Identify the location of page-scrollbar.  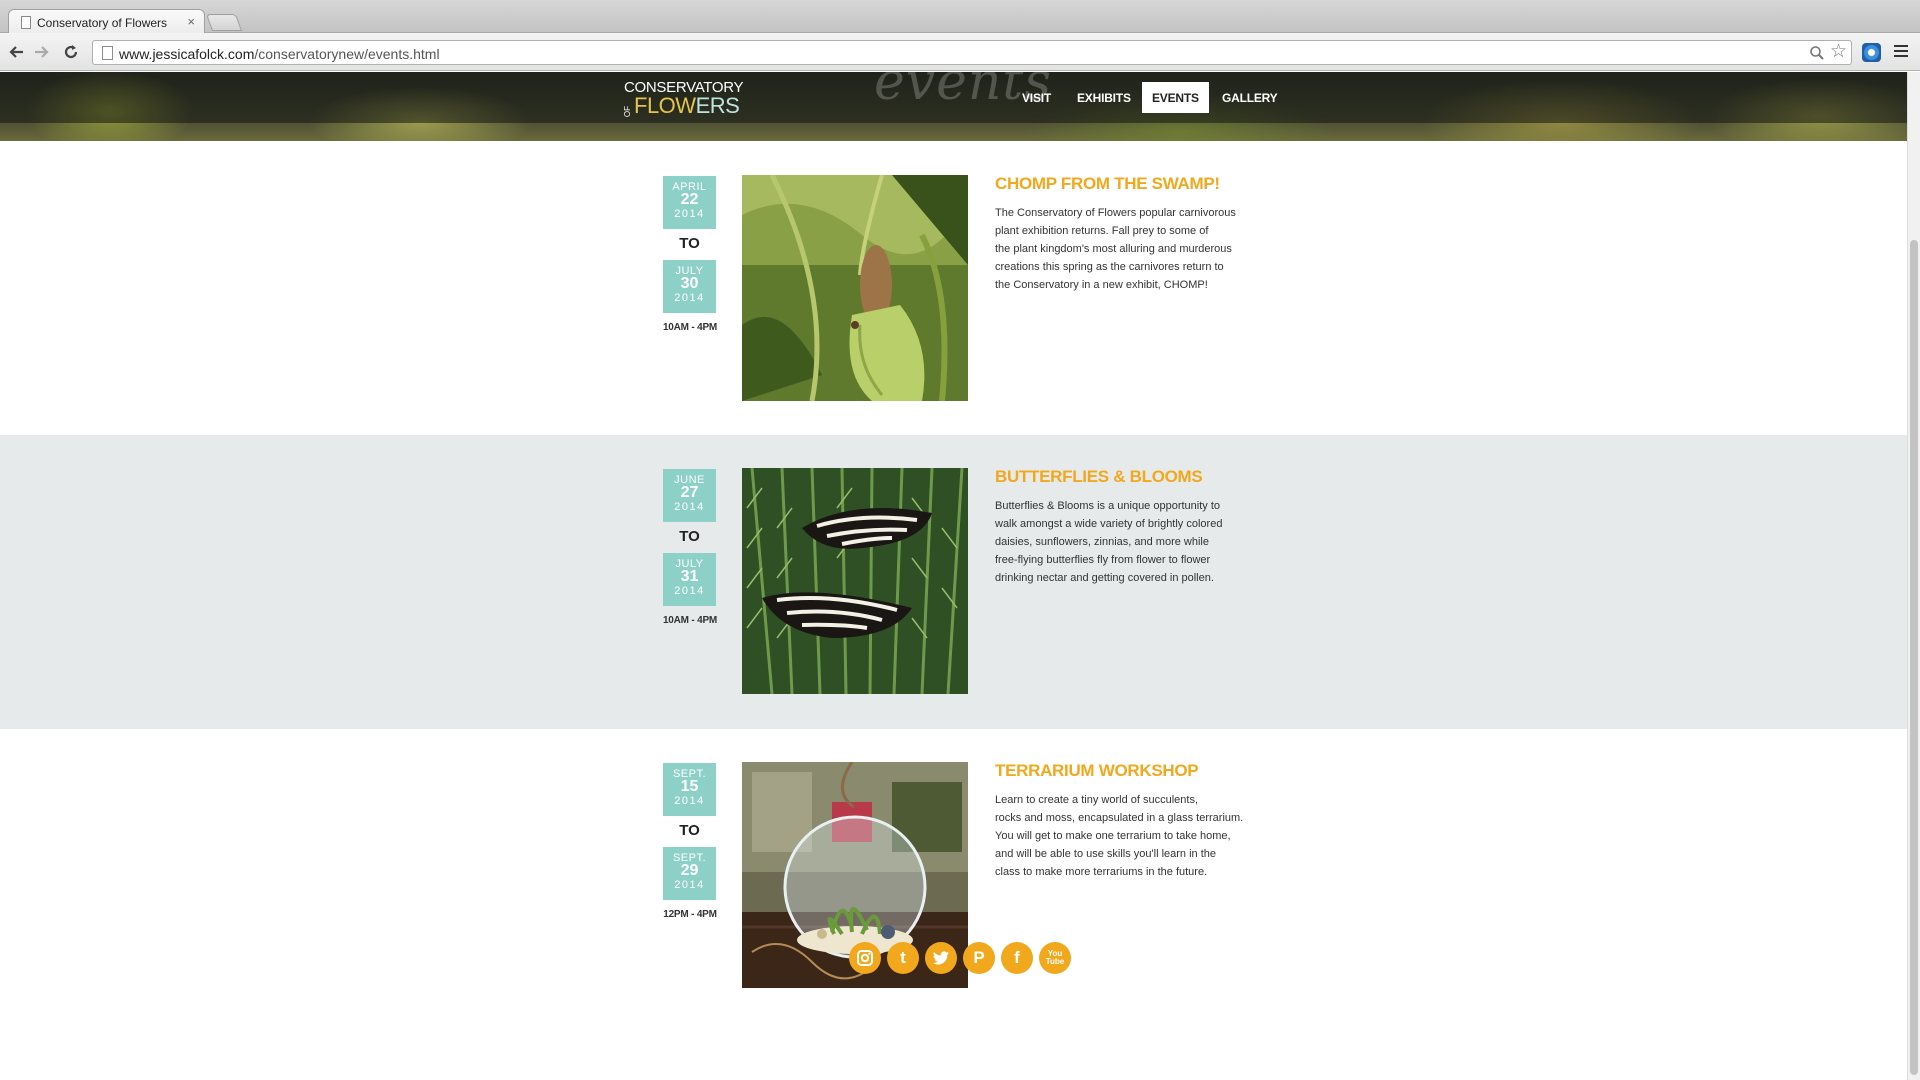
(1913, 576).